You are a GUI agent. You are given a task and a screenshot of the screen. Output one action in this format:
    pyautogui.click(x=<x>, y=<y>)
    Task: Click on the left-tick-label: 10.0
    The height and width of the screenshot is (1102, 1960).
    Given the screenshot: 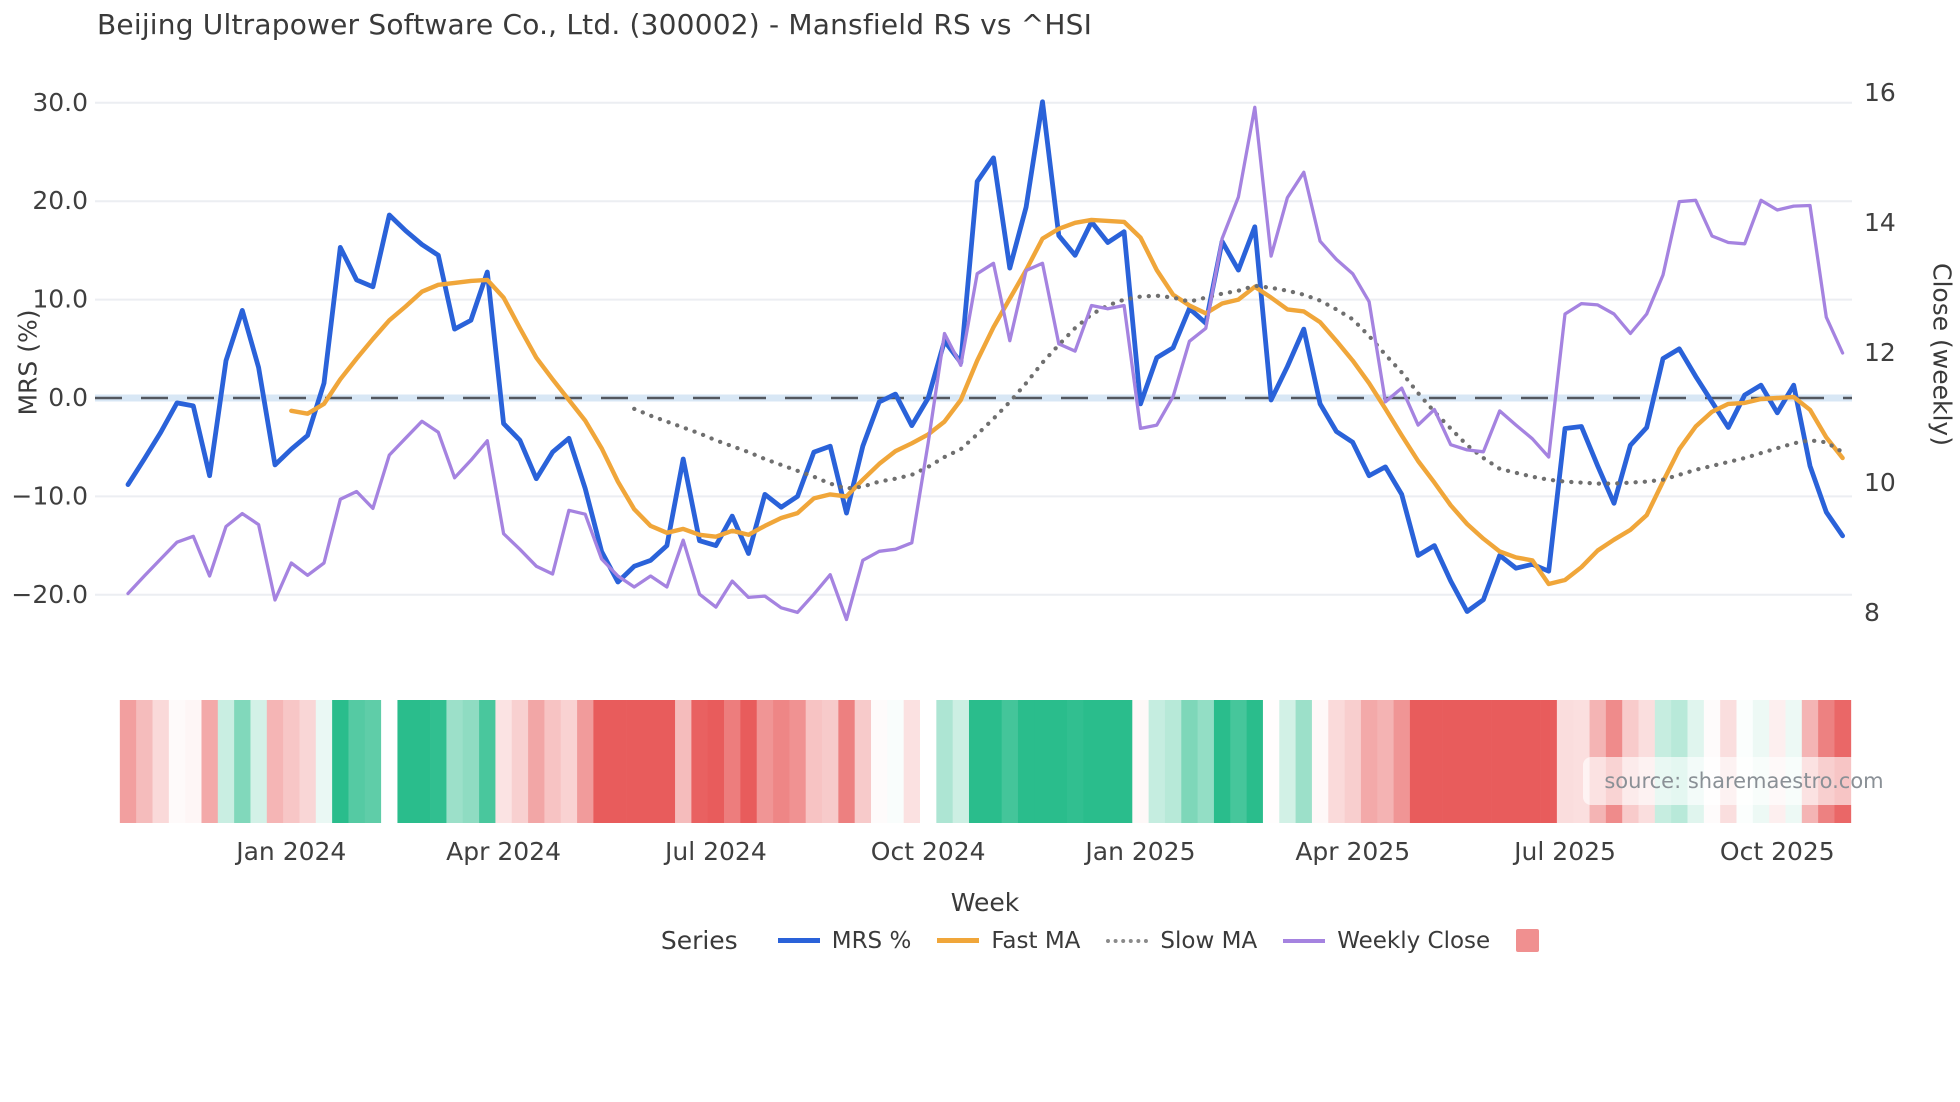 What is the action you would take?
    pyautogui.click(x=60, y=299)
    